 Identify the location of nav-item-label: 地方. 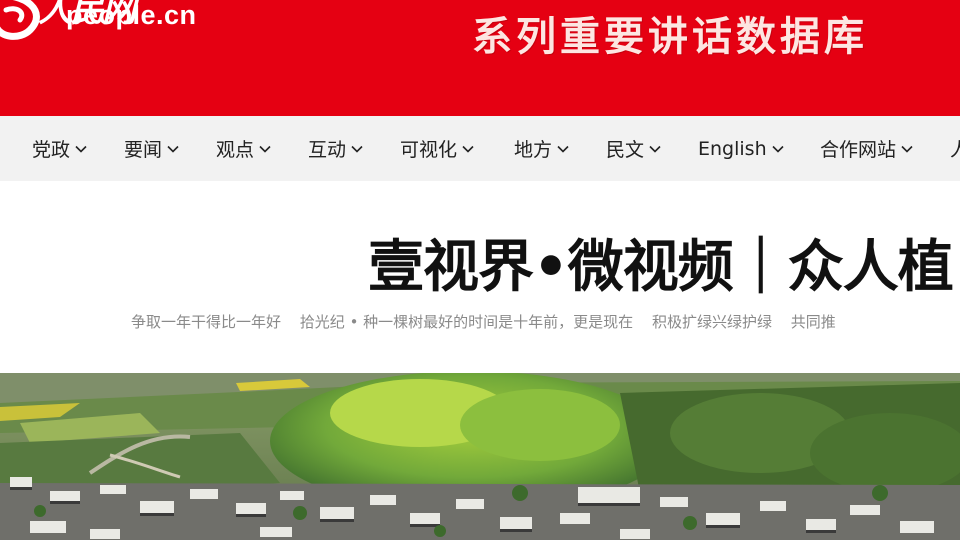
(533, 150).